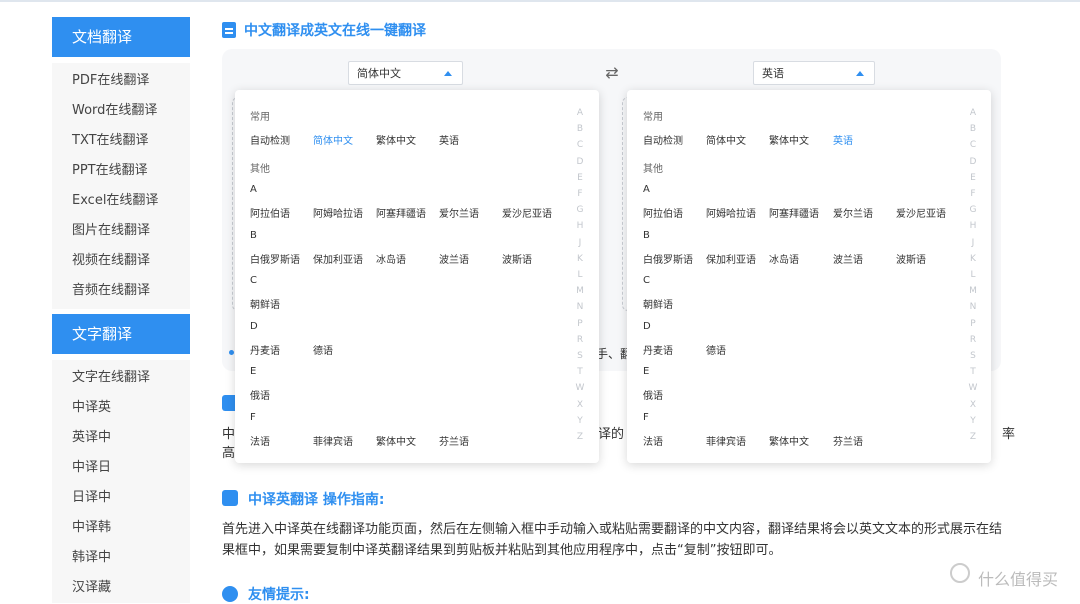 The height and width of the screenshot is (604, 1080). Describe the element at coordinates (121, 231) in the screenshot. I see `sidebar-item-image: 图片在线翻译` at that location.